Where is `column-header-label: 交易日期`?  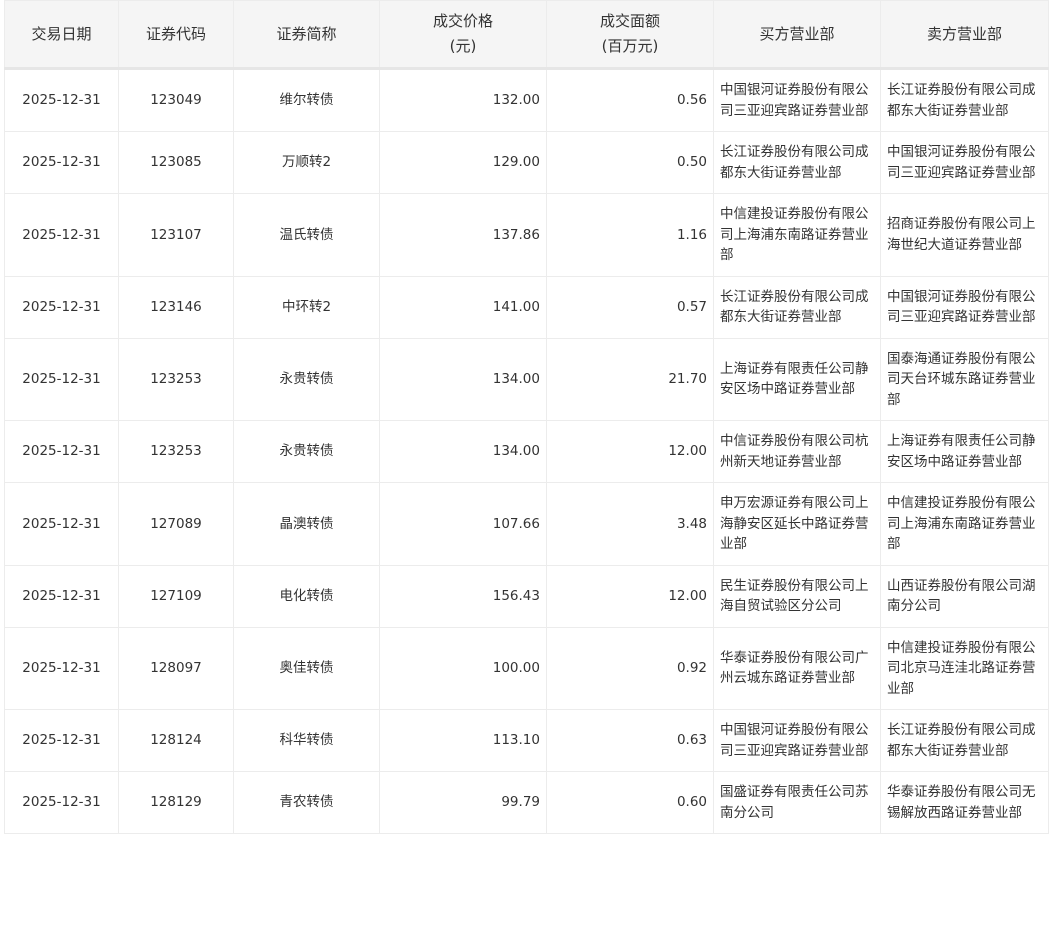
column-header-label: 交易日期 is located at coordinates (61, 33).